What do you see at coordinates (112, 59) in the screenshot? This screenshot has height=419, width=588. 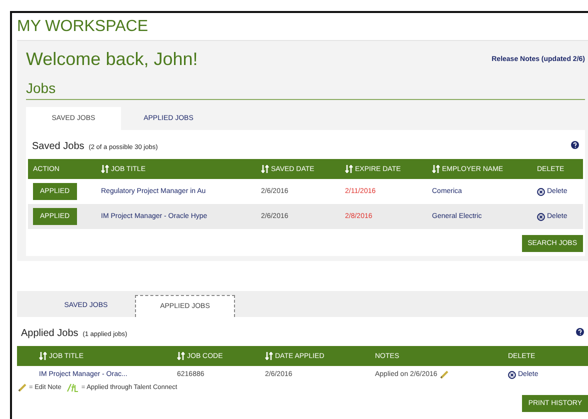 I see `welcome-heading: Welcome back, John!` at bounding box center [112, 59].